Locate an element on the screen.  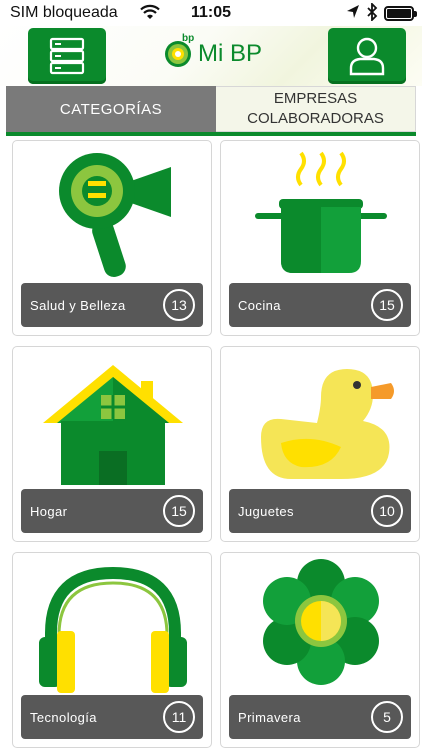
category-label: Salud y Belleza is located at coordinates (78, 305).